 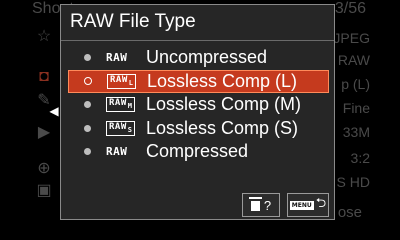 What do you see at coordinates (355, 84) in the screenshot?
I see `bg-value: p (L)` at bounding box center [355, 84].